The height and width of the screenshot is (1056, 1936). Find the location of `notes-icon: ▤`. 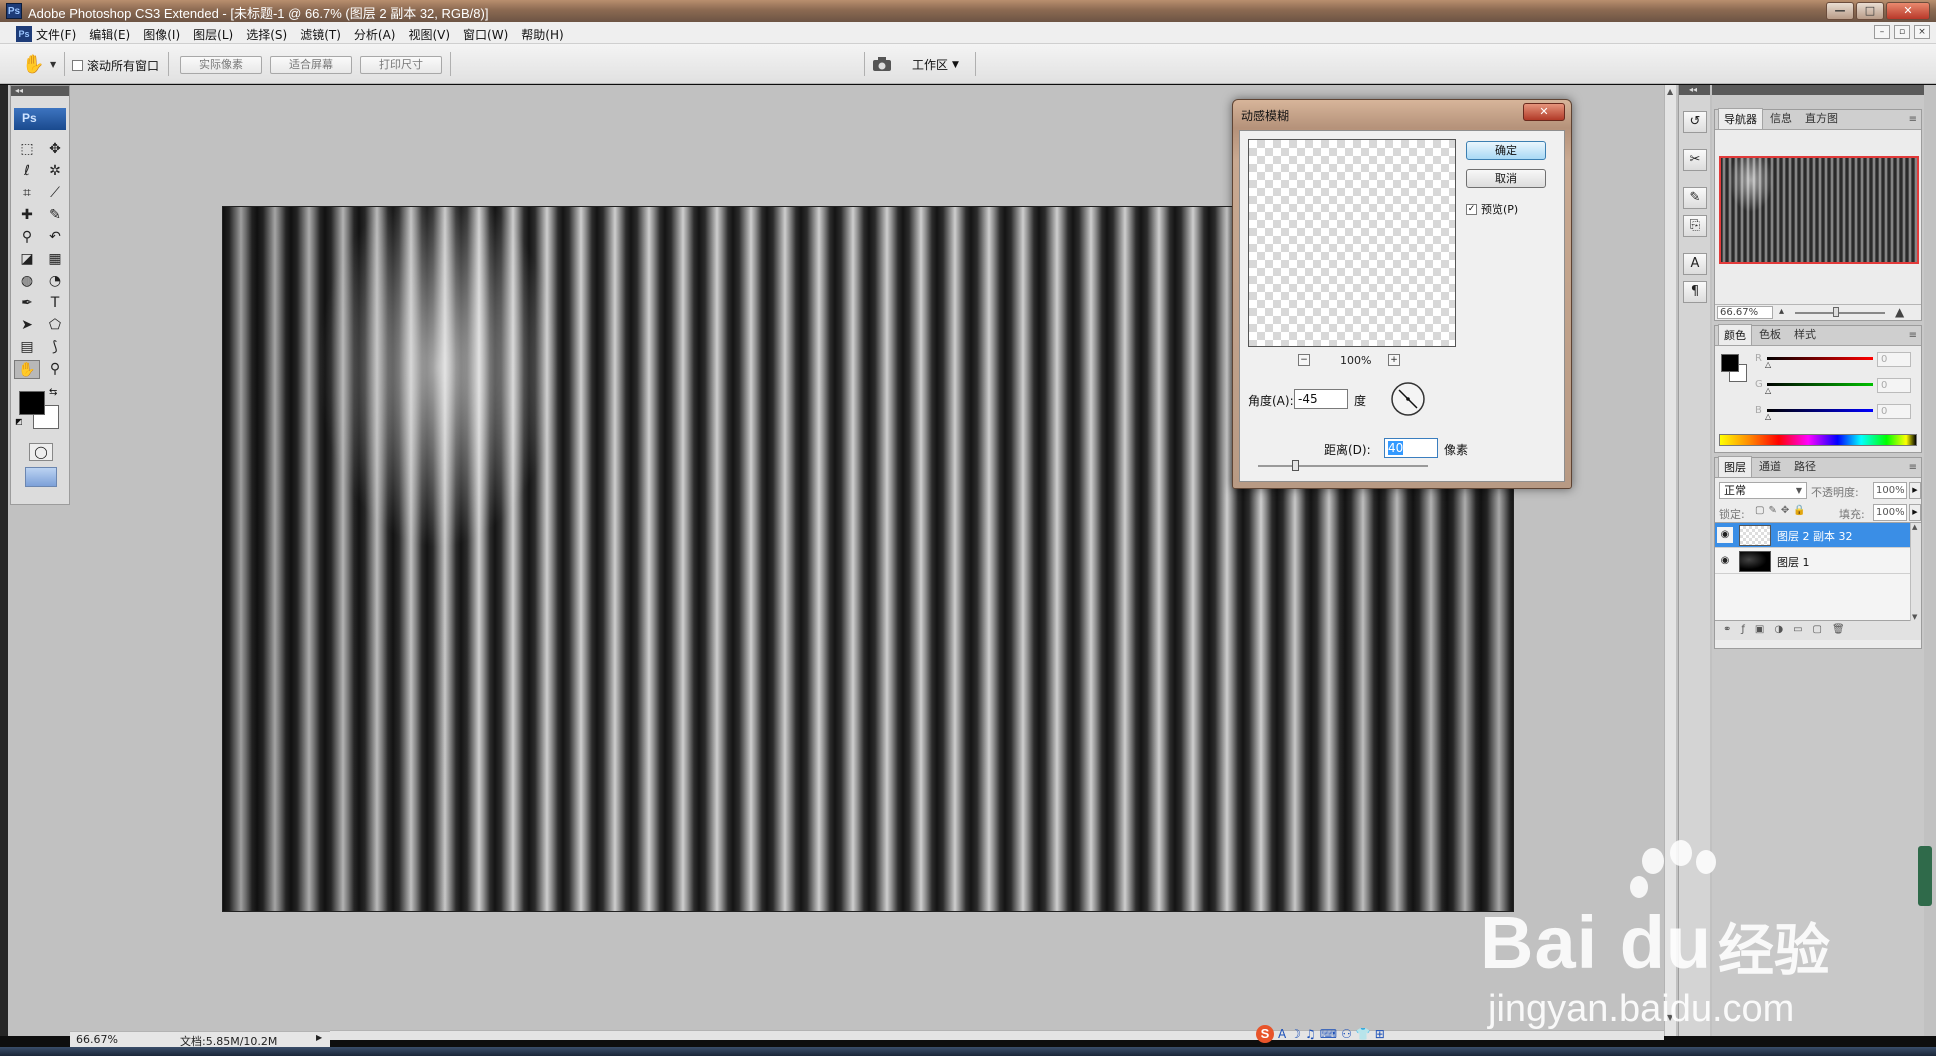

notes-icon: ▤ is located at coordinates (27, 347).